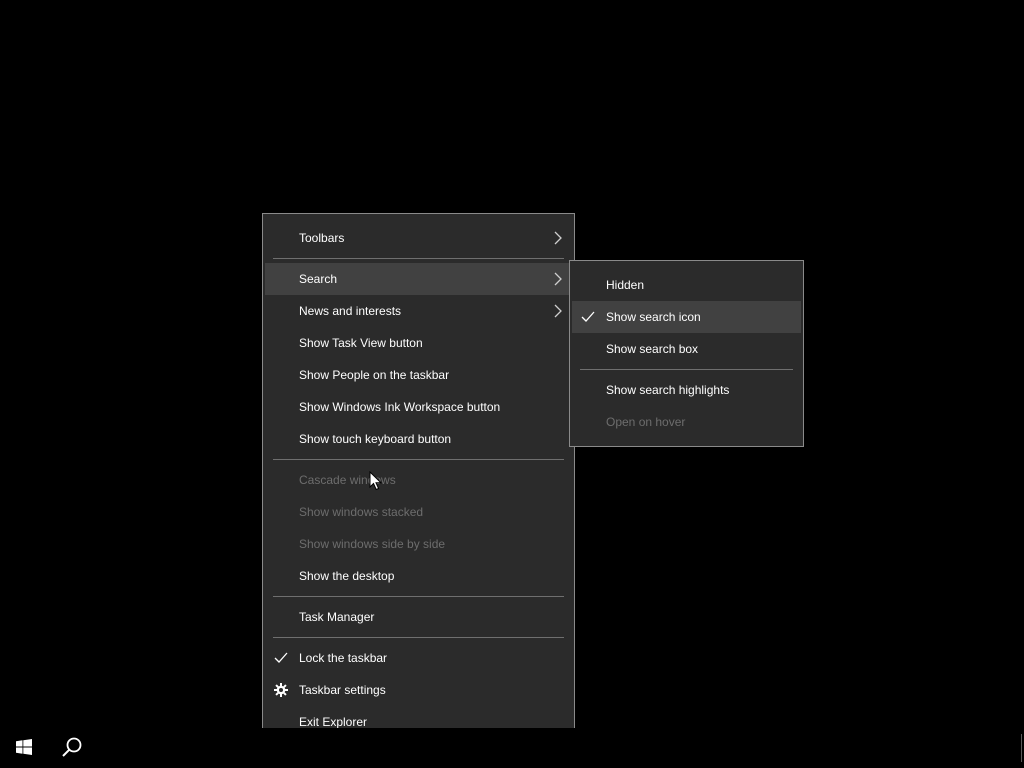  Describe the element at coordinates (337, 617) in the screenshot. I see `menu-item-label: Task Manager` at that location.